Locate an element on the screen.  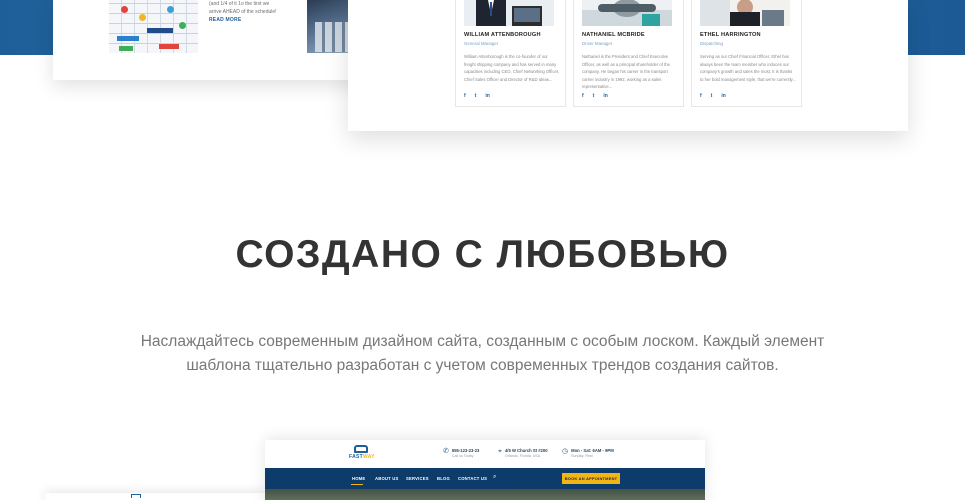
nav-home: HOME is located at coordinates (358, 478).